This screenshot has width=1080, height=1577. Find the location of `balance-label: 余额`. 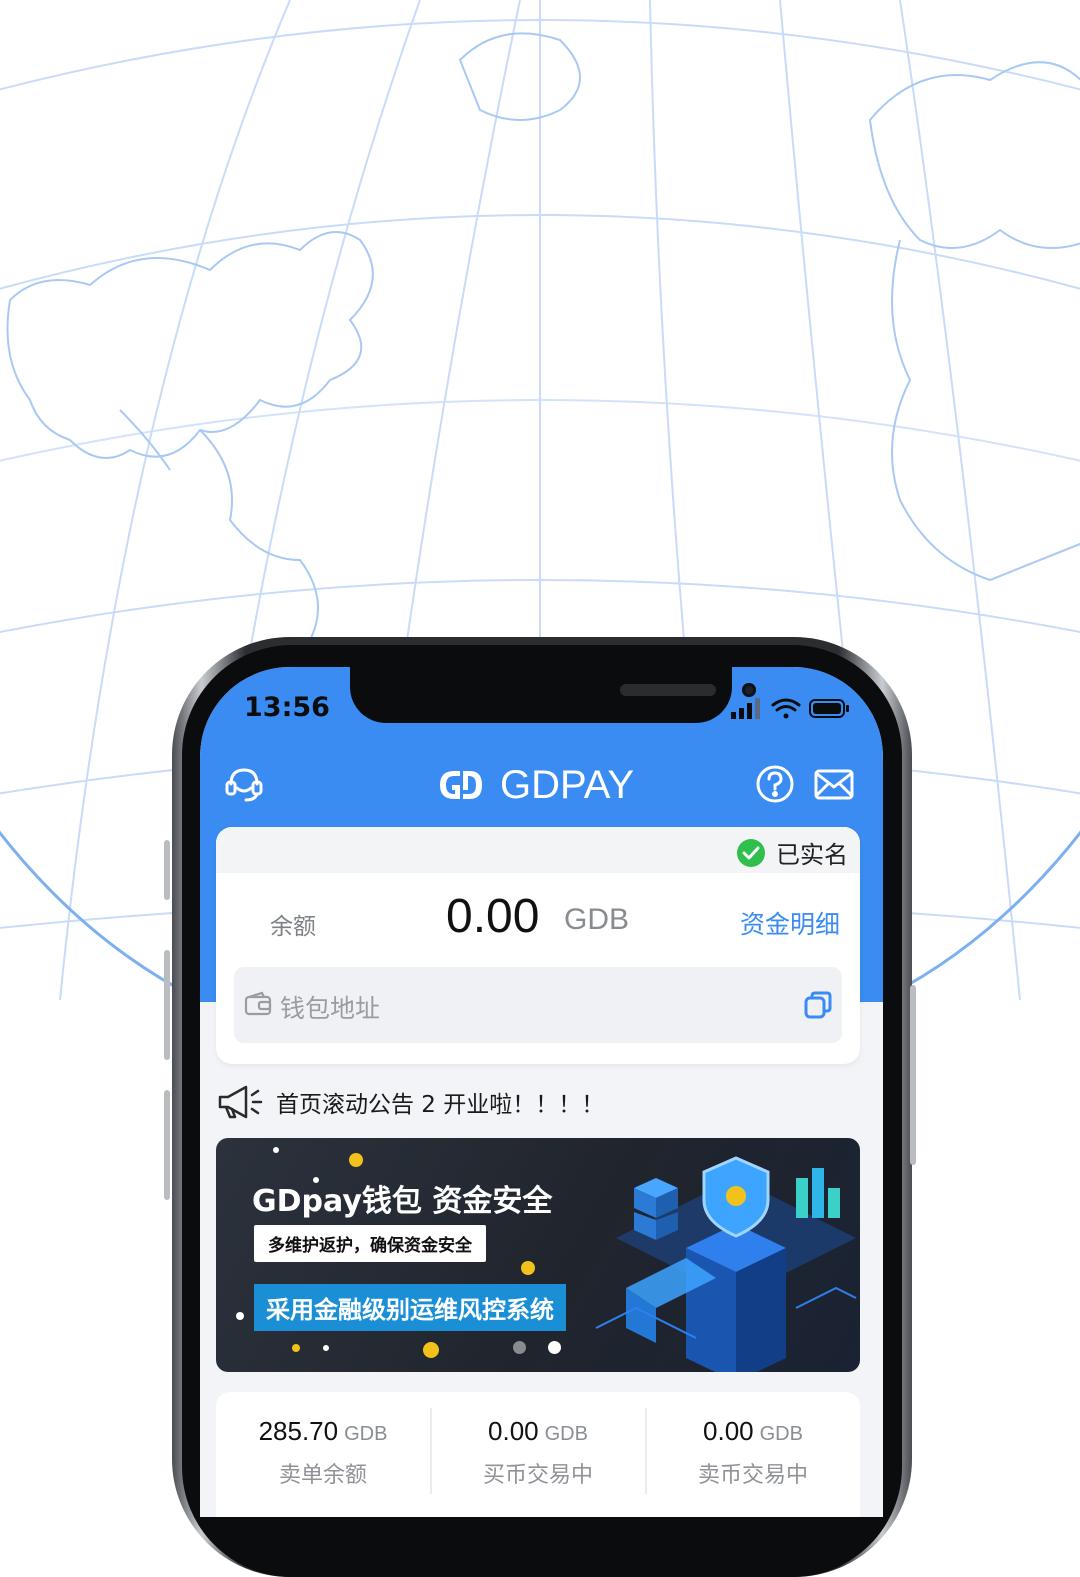

balance-label: 余额 is located at coordinates (293, 927).